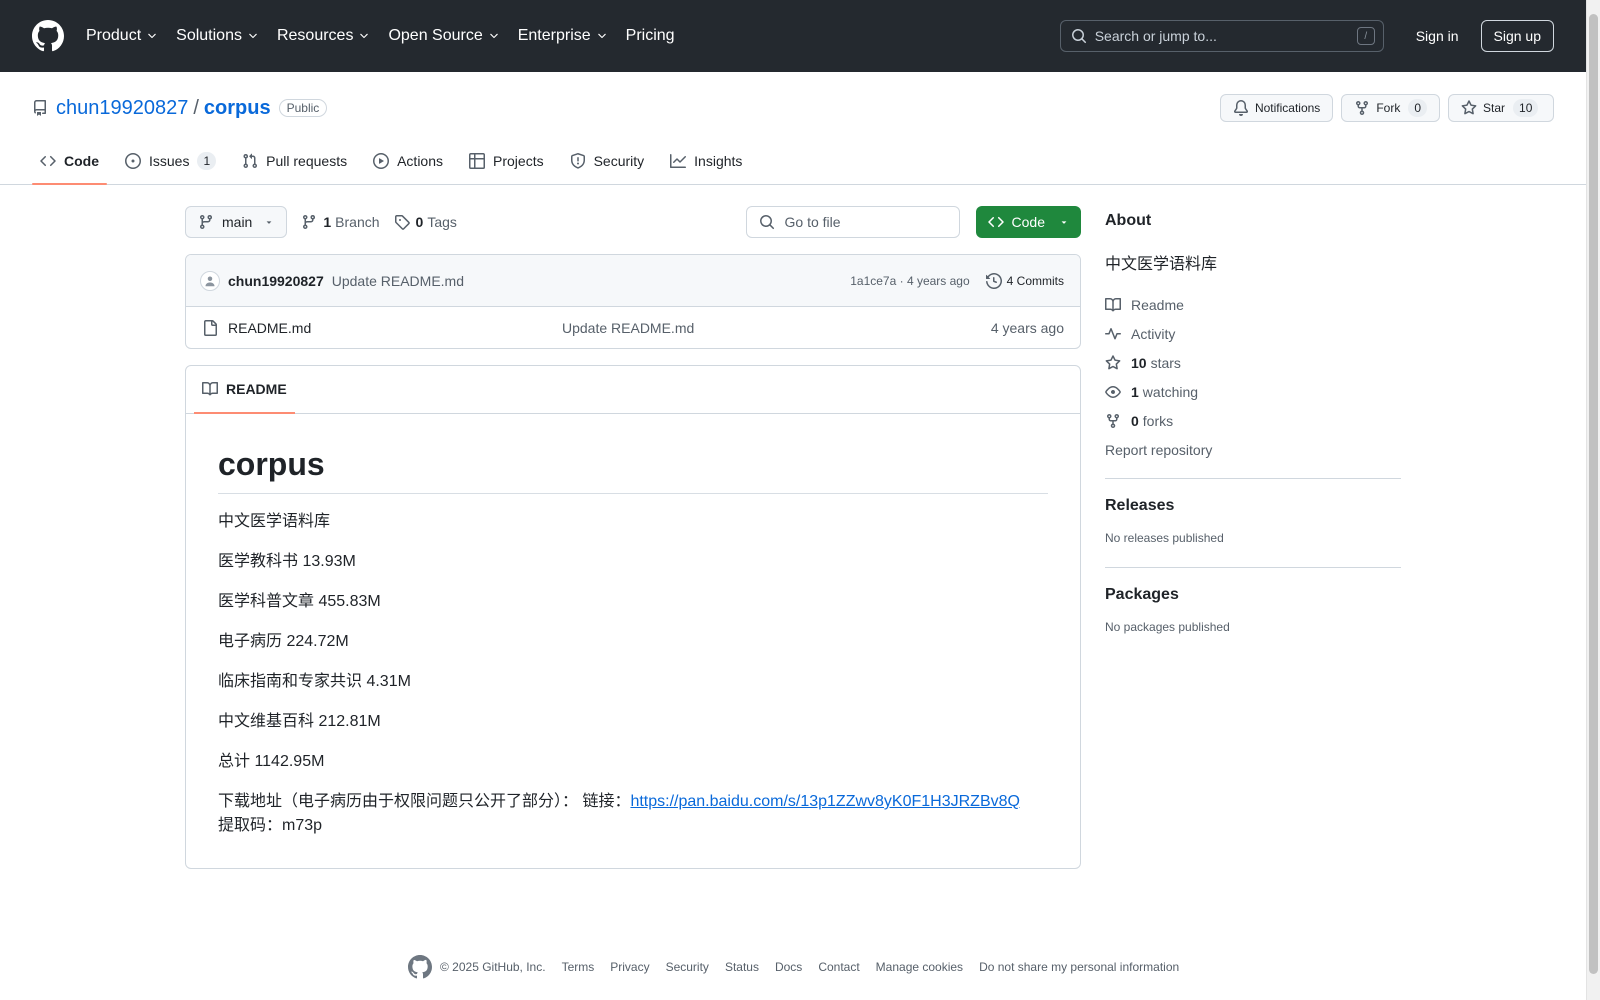 The image size is (1600, 1000). Describe the element at coordinates (303, 108) in the screenshot. I see `visibility-badge: Public` at that location.